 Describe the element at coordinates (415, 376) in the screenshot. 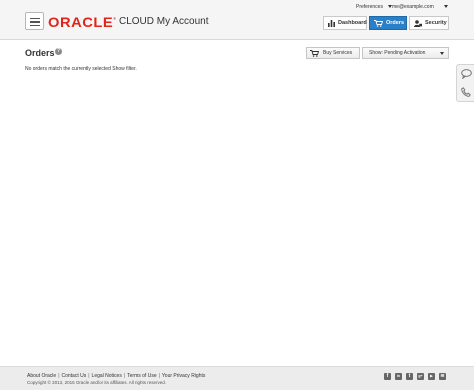

I see `social-links: f in t g+ ▶ ≋` at that location.